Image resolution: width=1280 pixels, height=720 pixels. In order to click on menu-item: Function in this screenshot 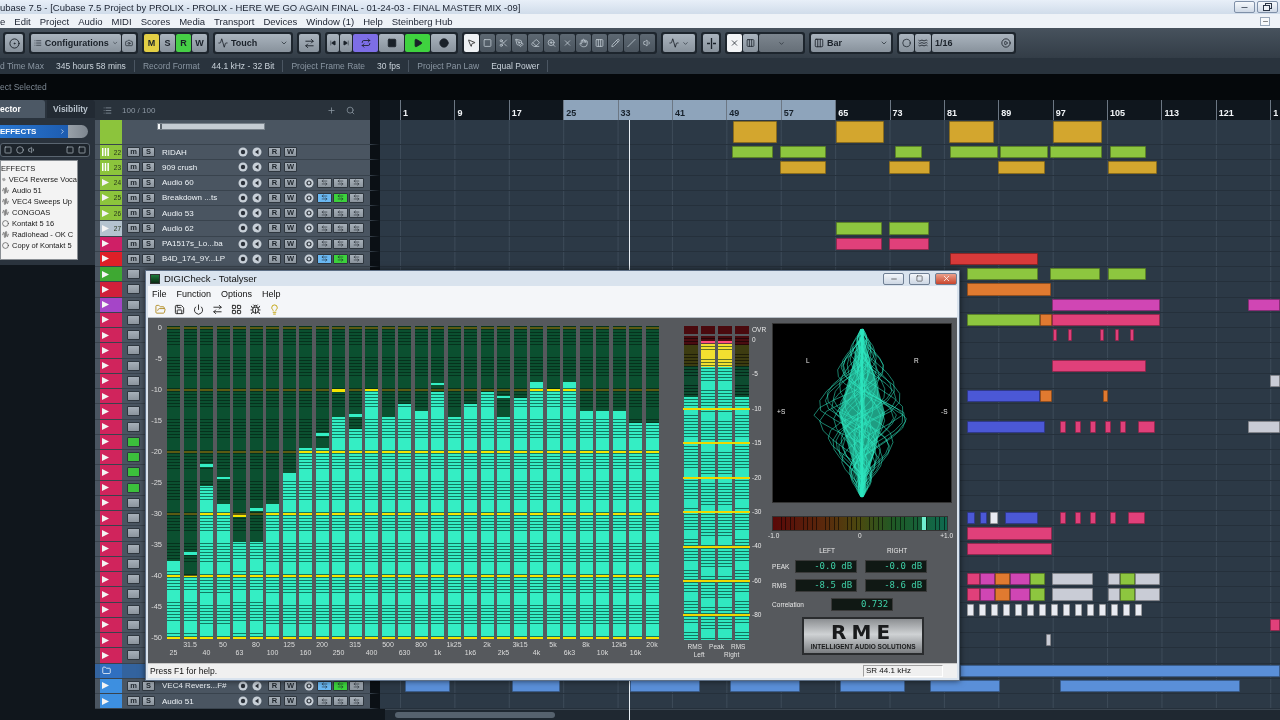, I will do `click(194, 293)`.